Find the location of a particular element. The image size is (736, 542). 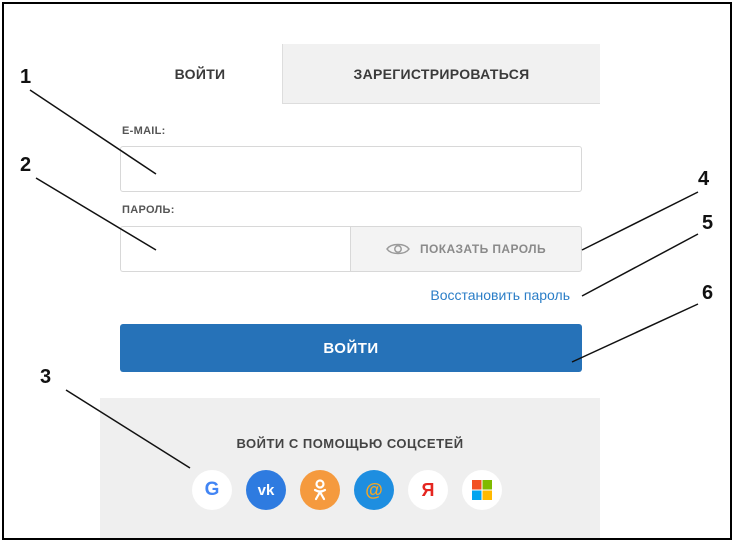

callout-6: 6 is located at coordinates (708, 293).